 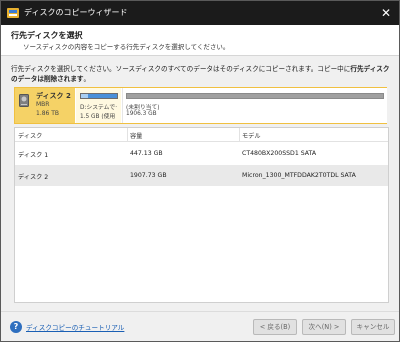 What do you see at coordinates (53, 96) in the screenshot?
I see `disk-name: ディスク 2` at bounding box center [53, 96].